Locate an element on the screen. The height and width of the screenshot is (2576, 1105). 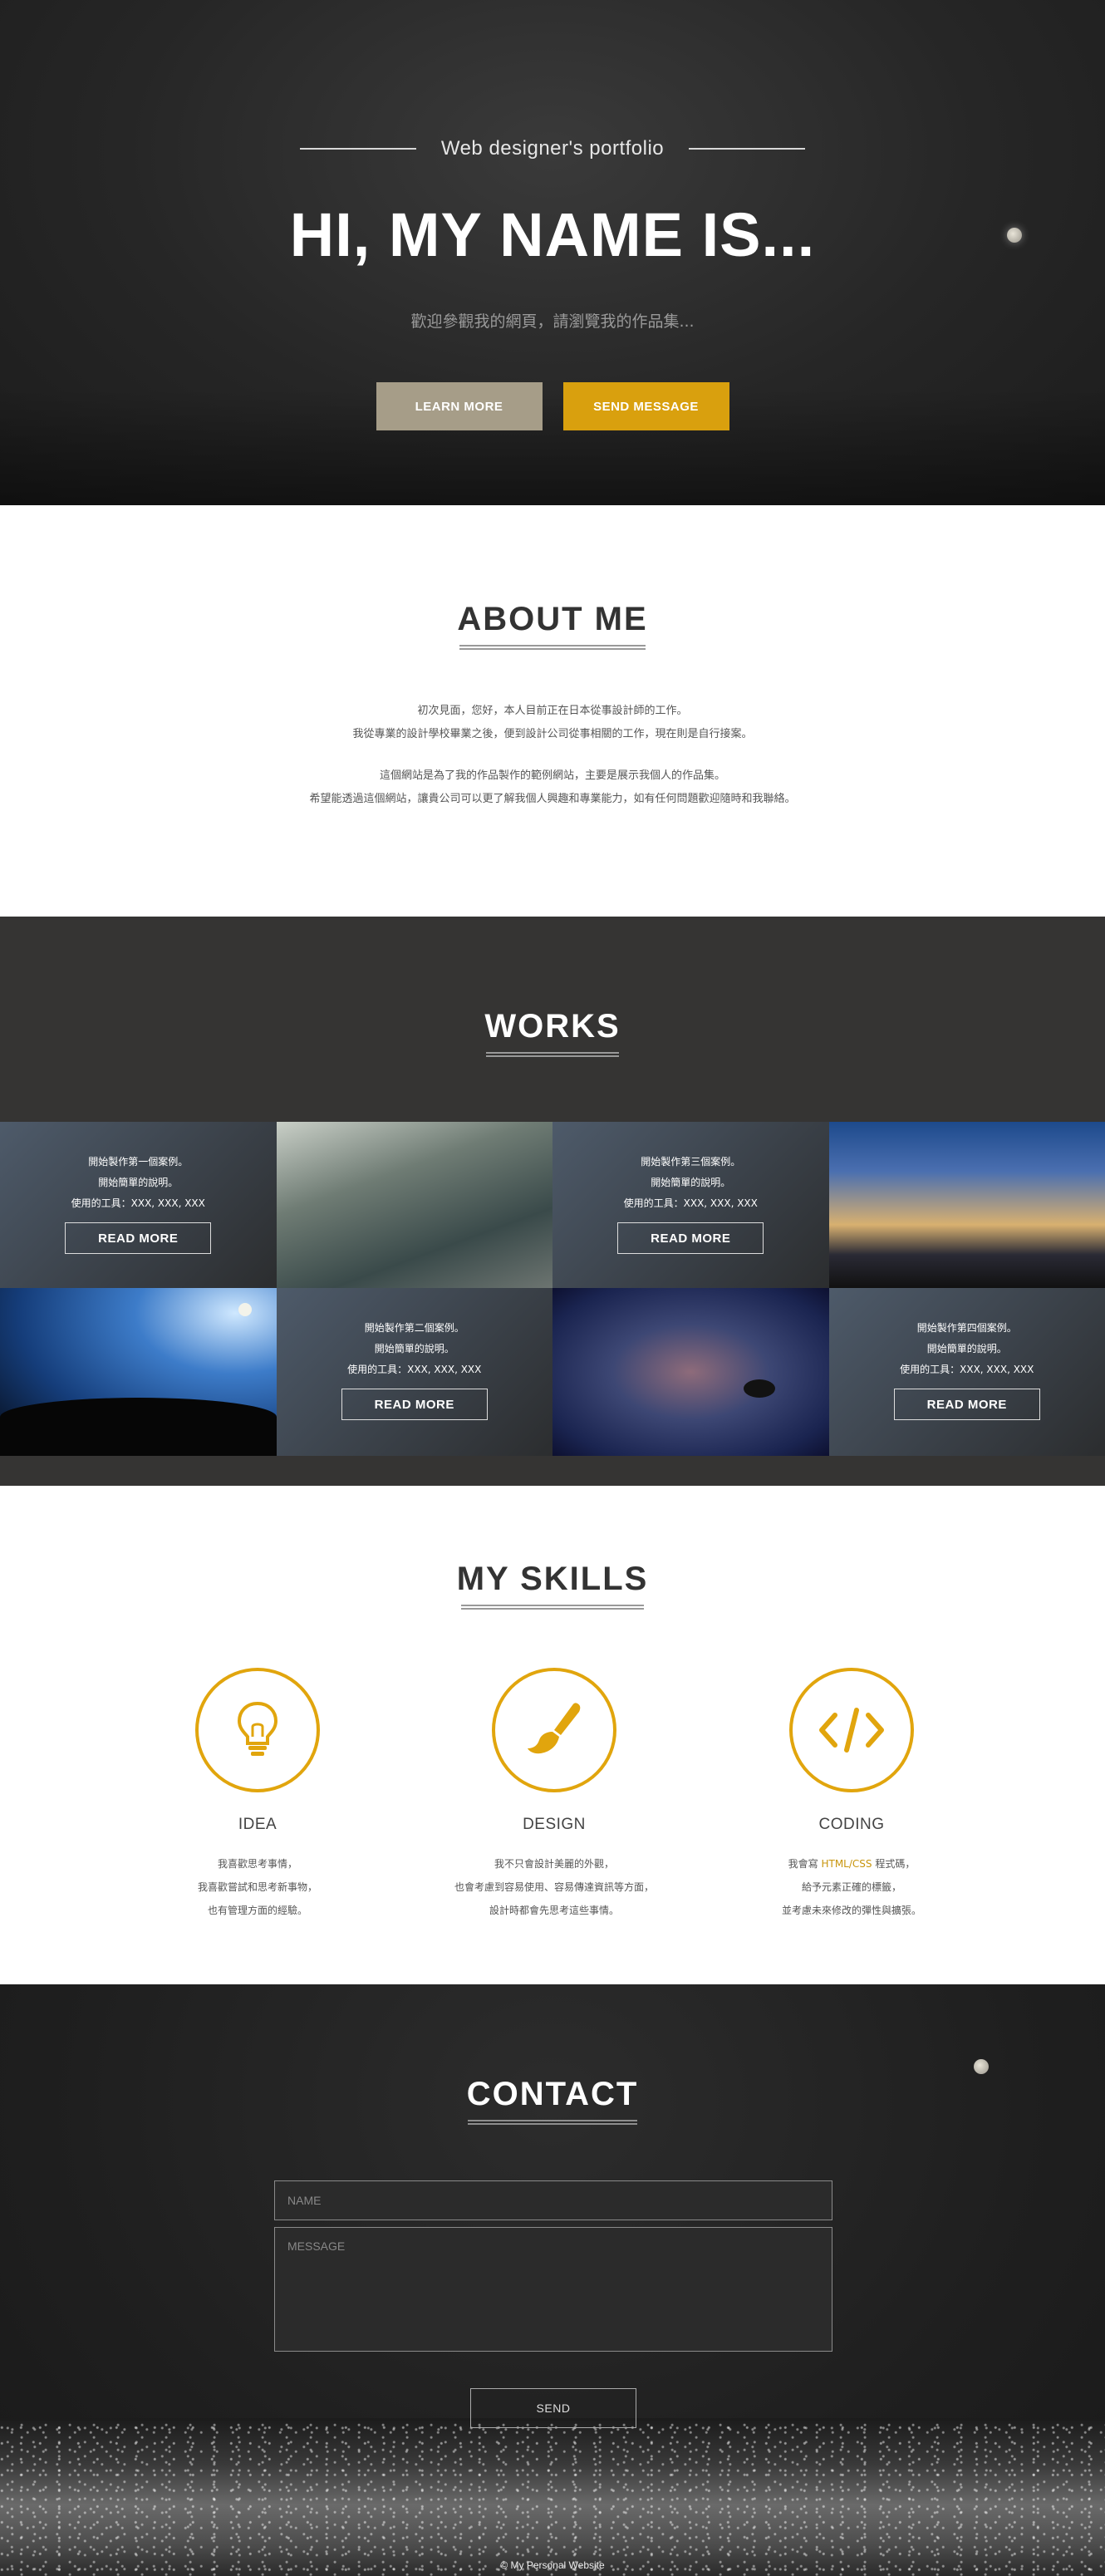
skill-line: 我喜歡嘗試和思考新事物， is located at coordinates (257, 1887).